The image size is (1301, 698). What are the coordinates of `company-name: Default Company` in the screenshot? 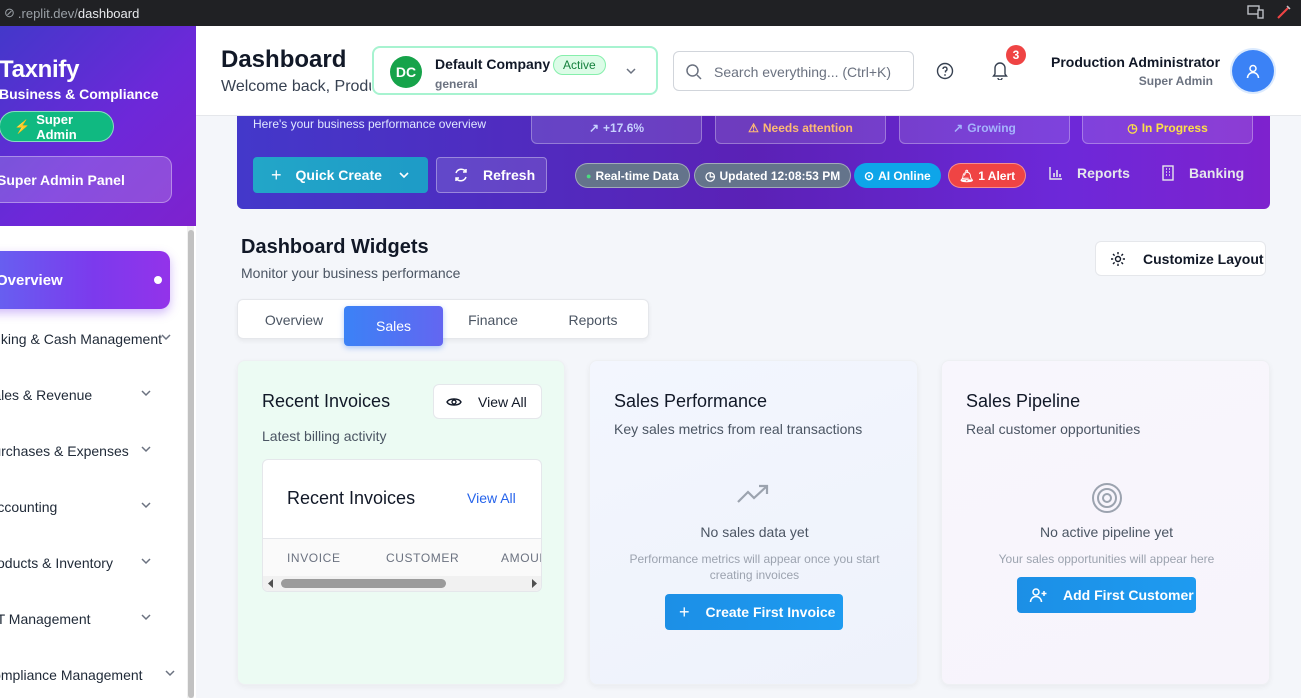 It's located at (493, 64).